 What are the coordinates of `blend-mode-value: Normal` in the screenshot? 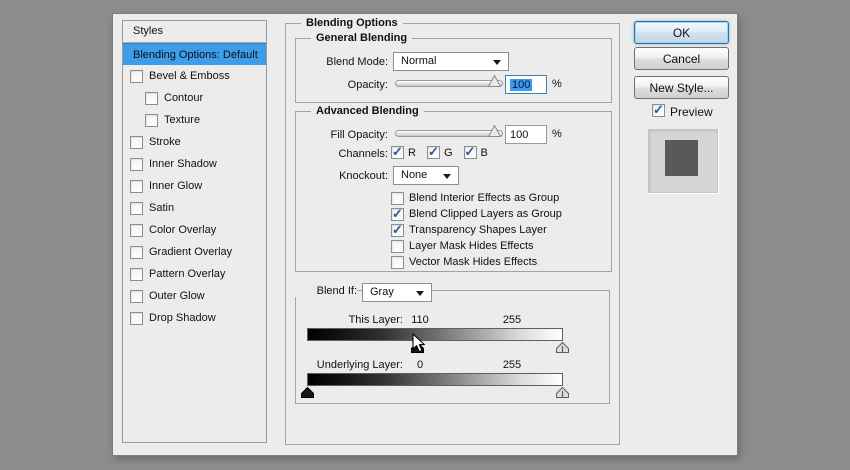 It's located at (419, 61).